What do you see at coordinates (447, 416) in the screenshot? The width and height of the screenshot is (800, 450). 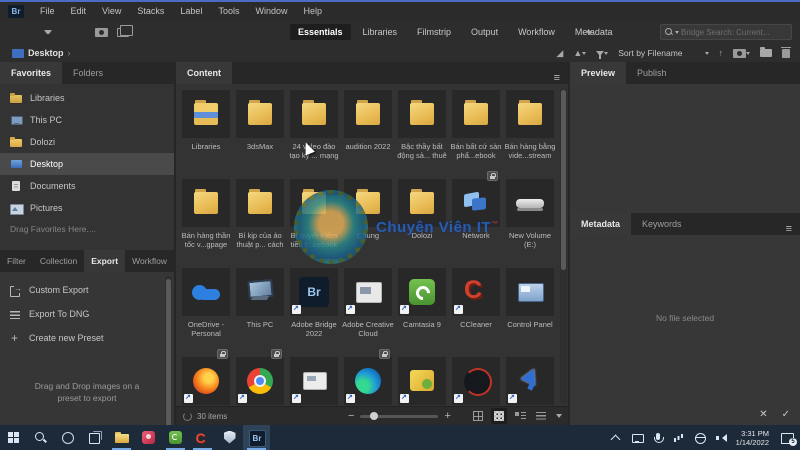 I see `zoom-in-icon: +` at bounding box center [447, 416].